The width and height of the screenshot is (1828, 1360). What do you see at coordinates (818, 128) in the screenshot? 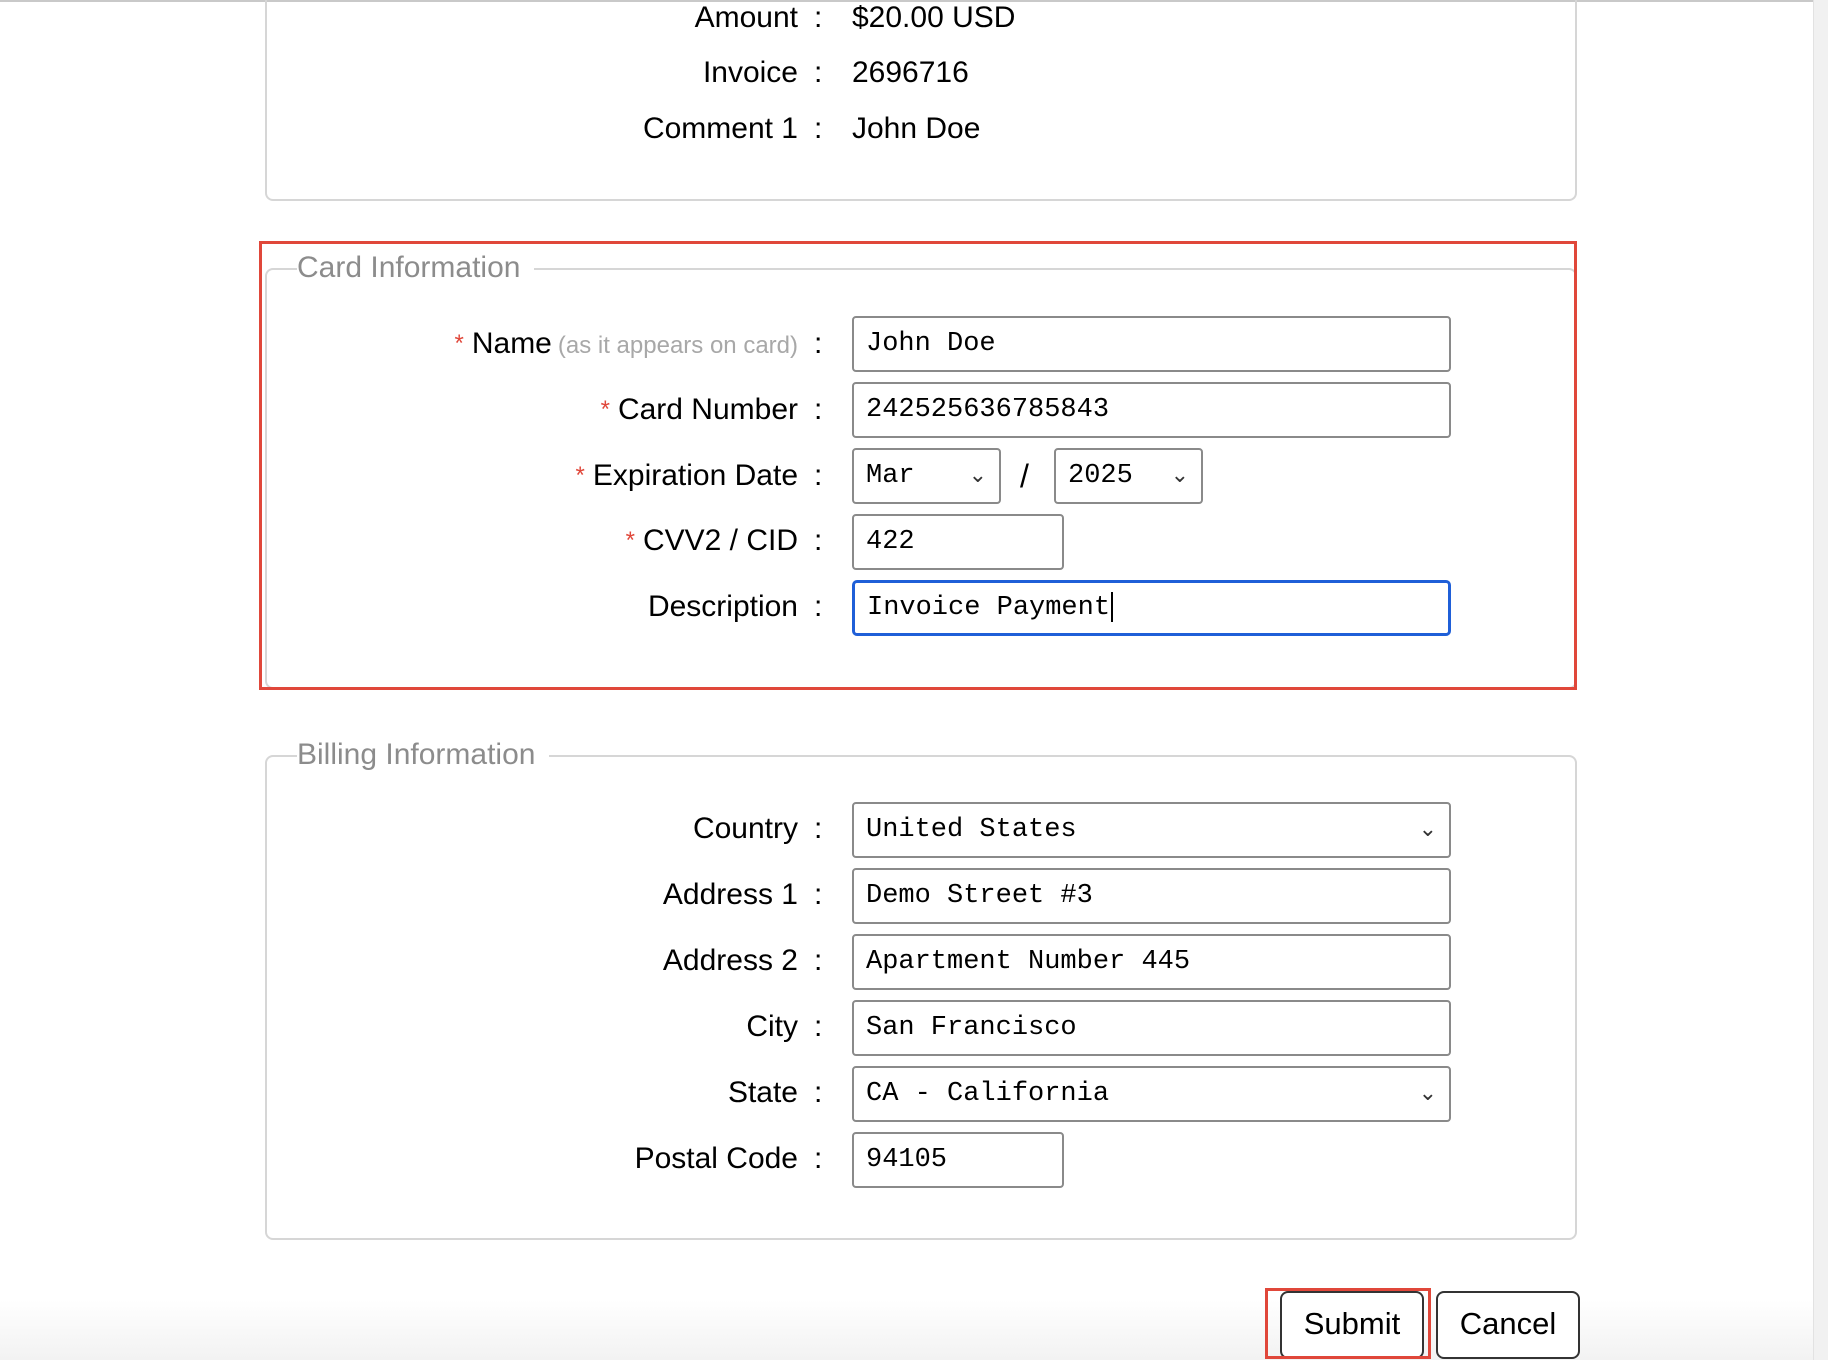
I see `comment1-colon: :` at bounding box center [818, 128].